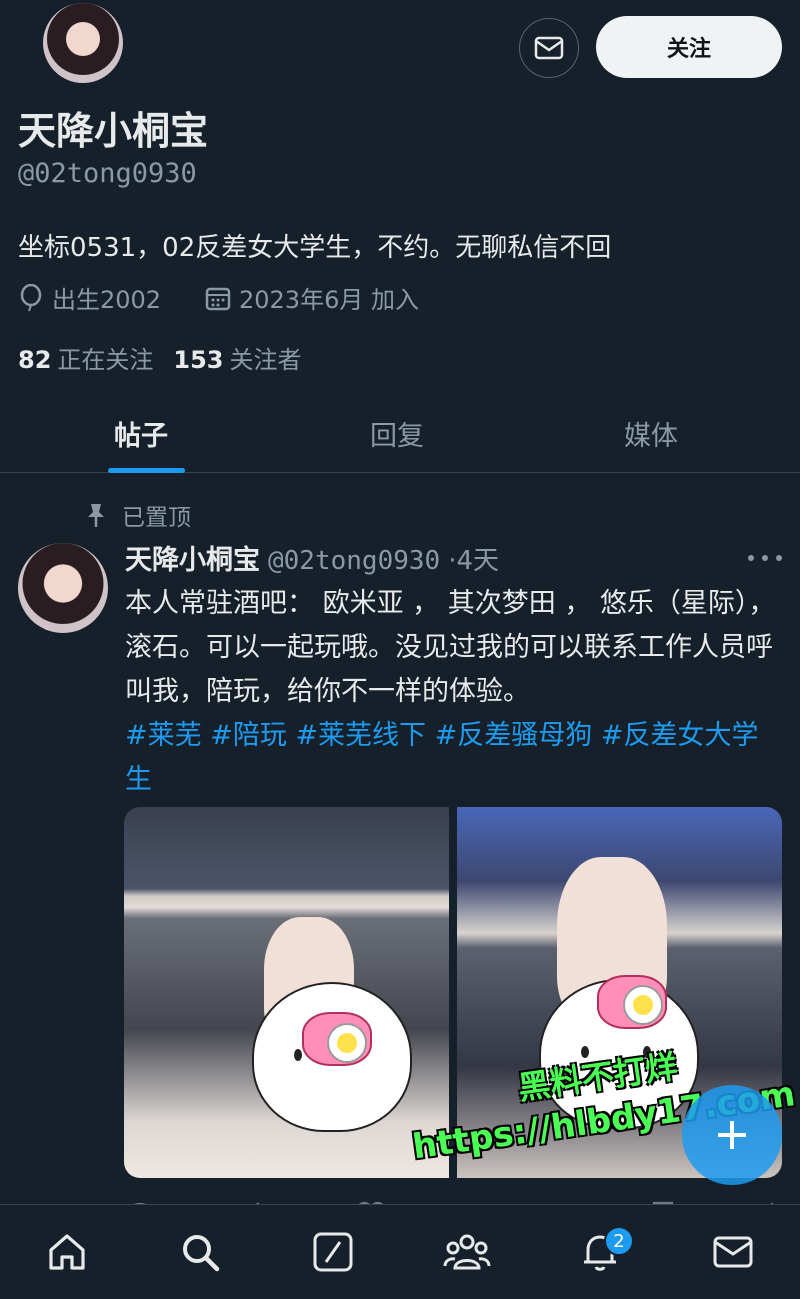 This screenshot has width=800, height=1299. I want to click on tab-replies-label: 回复, so click(397, 436).